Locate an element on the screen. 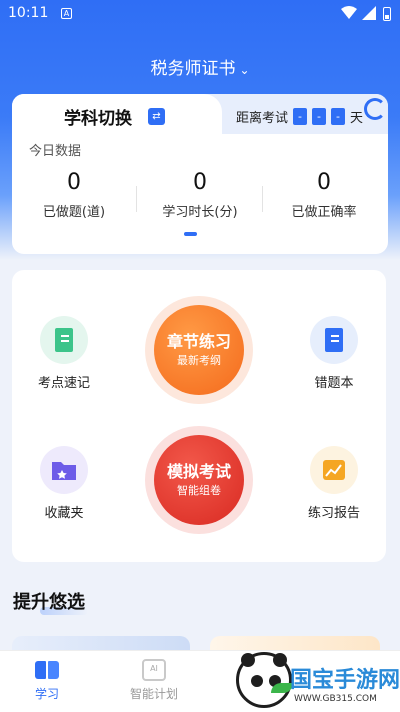  watermark-url: WWW.GB315.COM is located at coordinates (335, 699).